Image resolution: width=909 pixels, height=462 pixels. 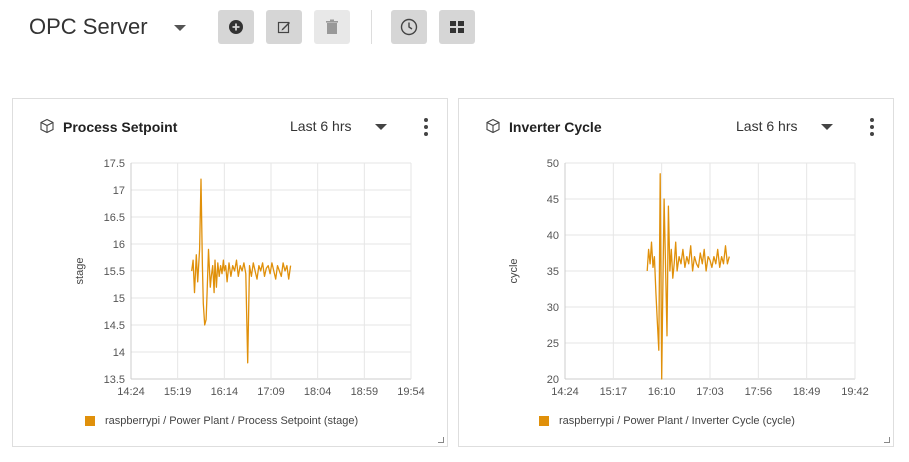 I want to click on y-axis-label: cycle, so click(x=514, y=270).